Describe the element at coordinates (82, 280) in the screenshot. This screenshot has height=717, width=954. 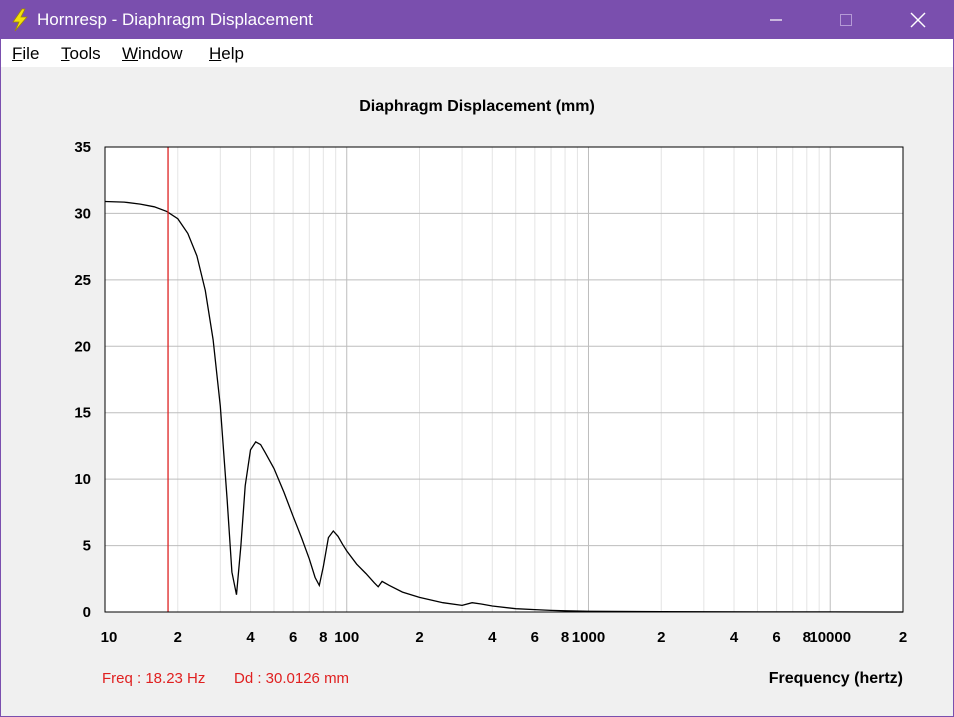
I see `y-tick-label: 25` at that location.